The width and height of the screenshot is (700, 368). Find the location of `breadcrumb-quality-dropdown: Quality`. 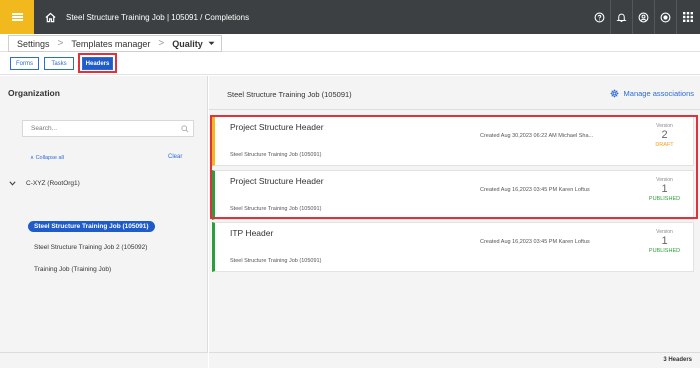

breadcrumb-quality-dropdown: Quality is located at coordinates (192, 44).